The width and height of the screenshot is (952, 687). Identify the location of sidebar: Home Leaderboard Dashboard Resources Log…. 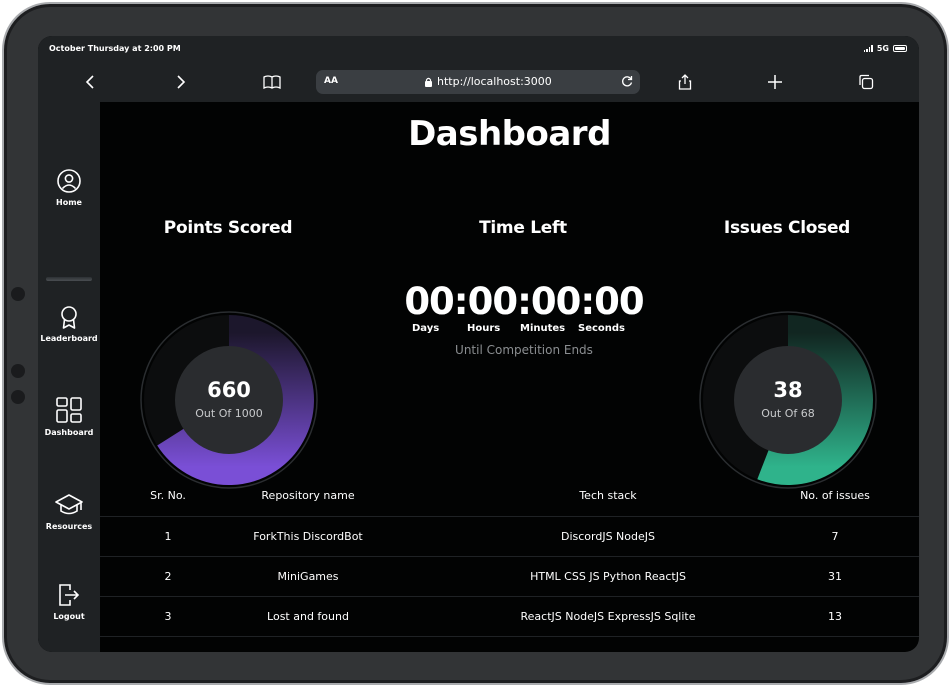
(69, 377).